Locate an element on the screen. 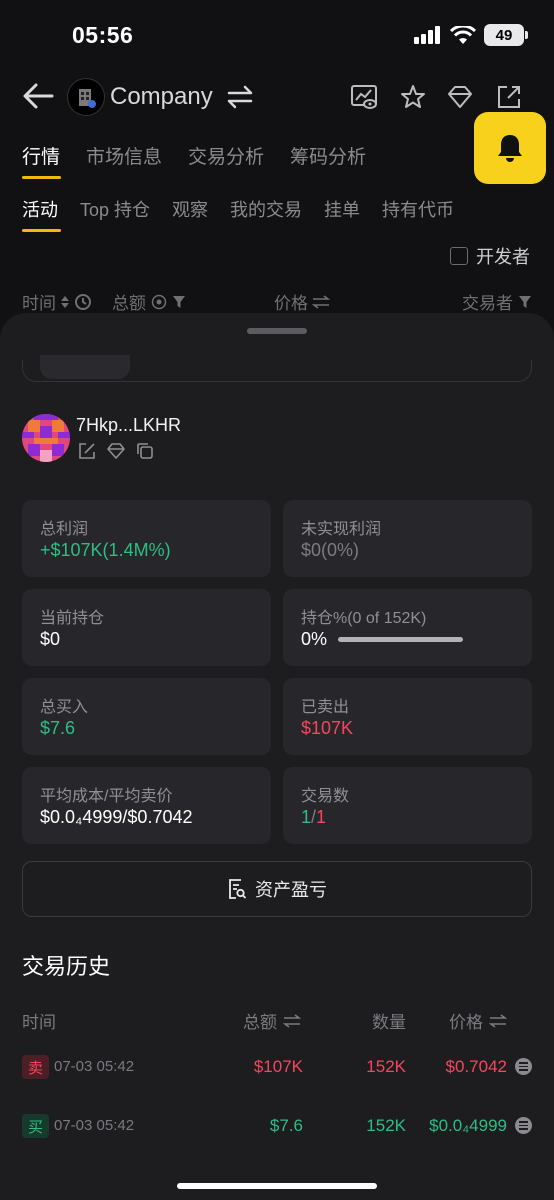 The height and width of the screenshot is (1200, 554). sold-label: 已卖出 is located at coordinates (325, 707).